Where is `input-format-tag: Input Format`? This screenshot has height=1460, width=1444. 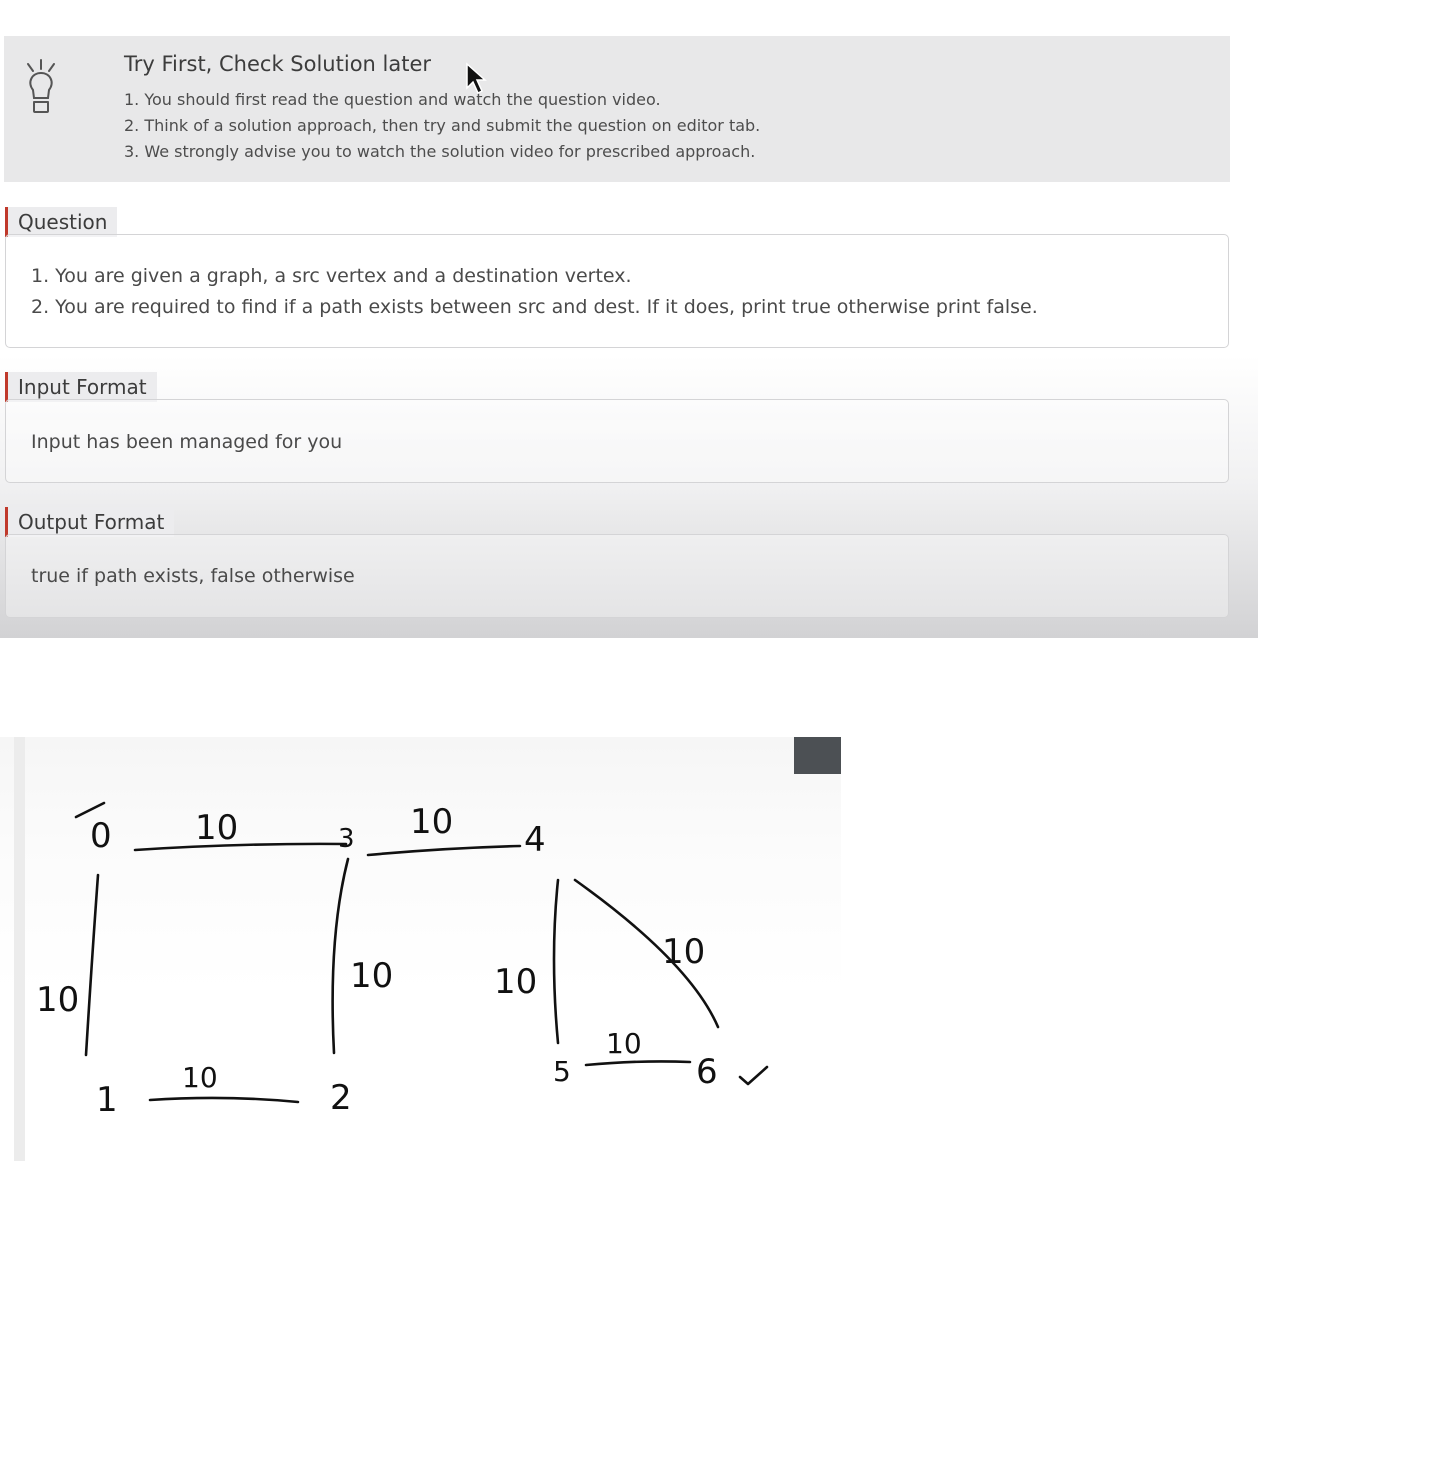 input-format-tag: Input Format is located at coordinates (81, 387).